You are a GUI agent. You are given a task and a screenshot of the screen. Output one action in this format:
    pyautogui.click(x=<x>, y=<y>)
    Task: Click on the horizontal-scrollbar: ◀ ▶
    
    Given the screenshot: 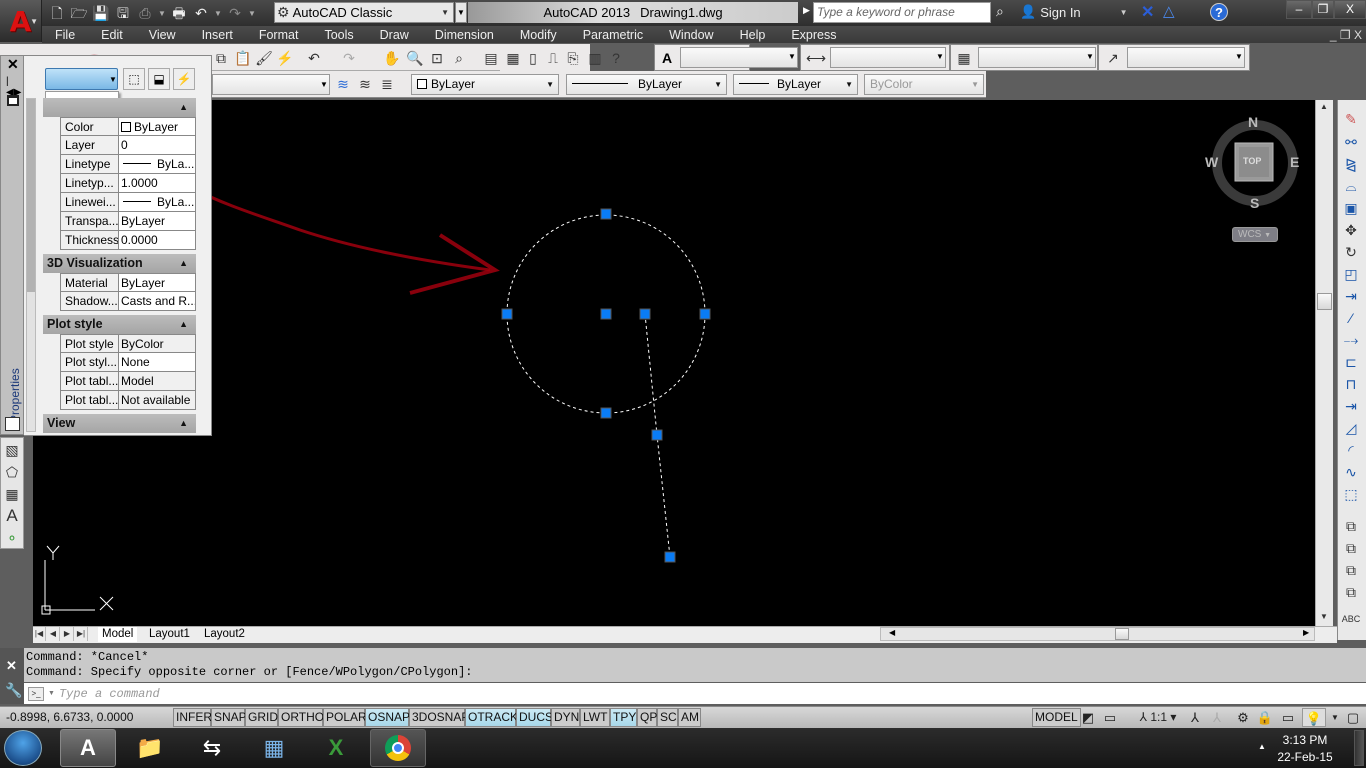 What is the action you would take?
    pyautogui.click(x=1097, y=634)
    